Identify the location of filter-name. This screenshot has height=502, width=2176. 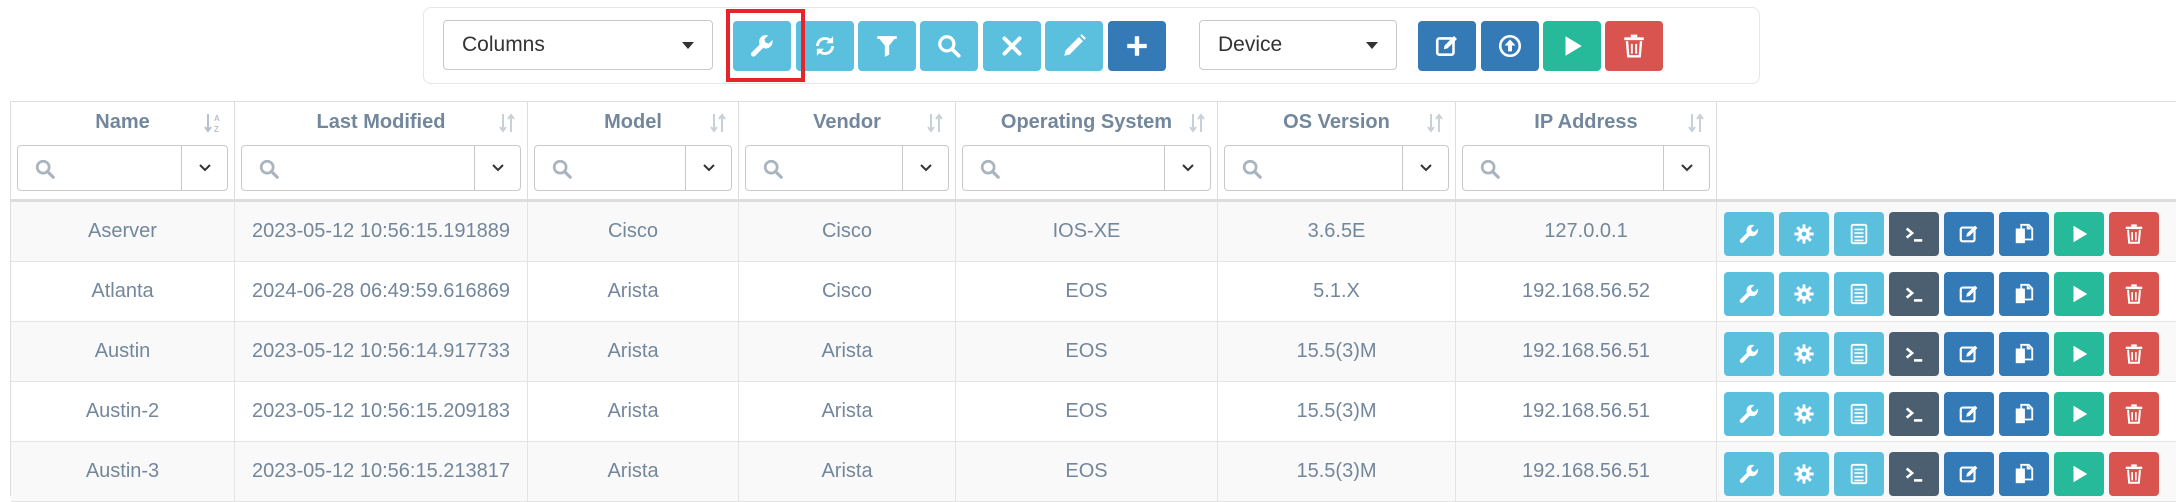
(122, 168).